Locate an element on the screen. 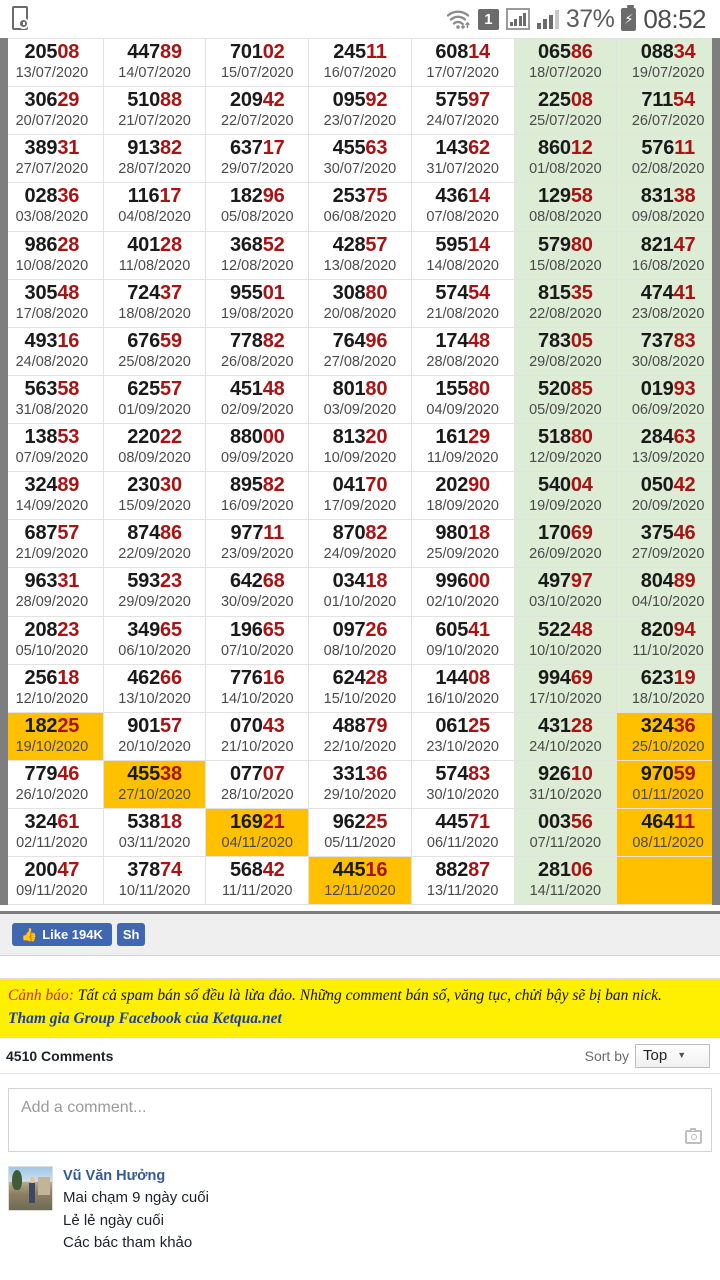 The width and height of the screenshot is (720, 1280). result-cell: 56842 11/11/2020 is located at coordinates (257, 881).